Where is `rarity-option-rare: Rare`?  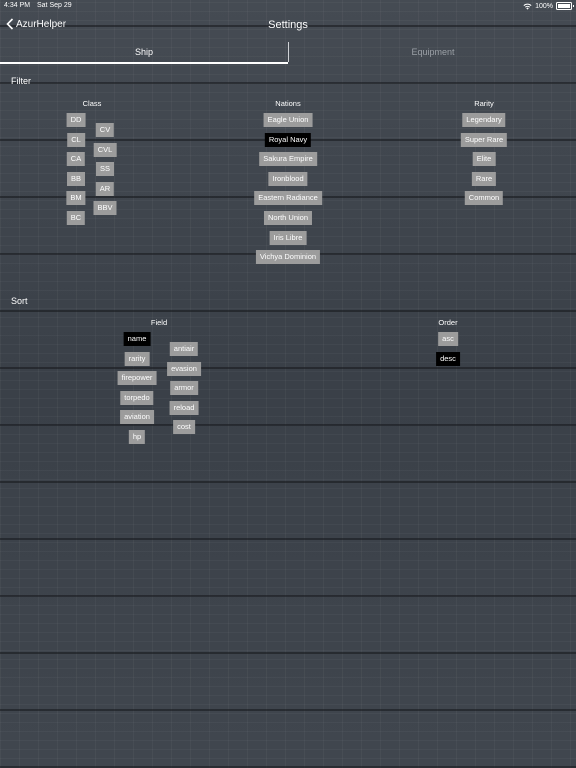
rarity-option-rare: Rare is located at coordinates (484, 178).